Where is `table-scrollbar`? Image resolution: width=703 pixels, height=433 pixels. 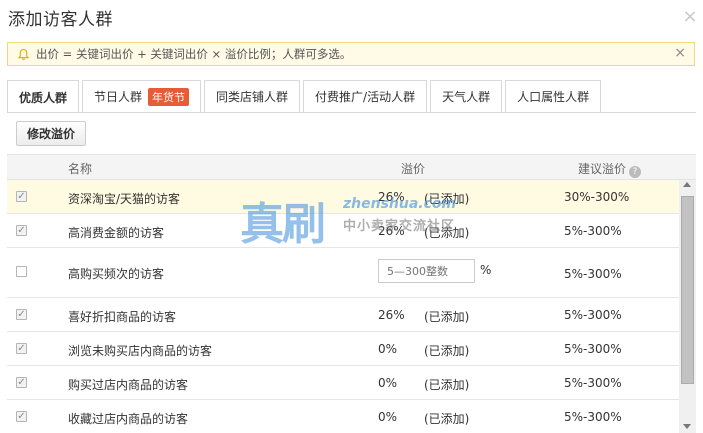
table-scrollbar is located at coordinates (687, 306).